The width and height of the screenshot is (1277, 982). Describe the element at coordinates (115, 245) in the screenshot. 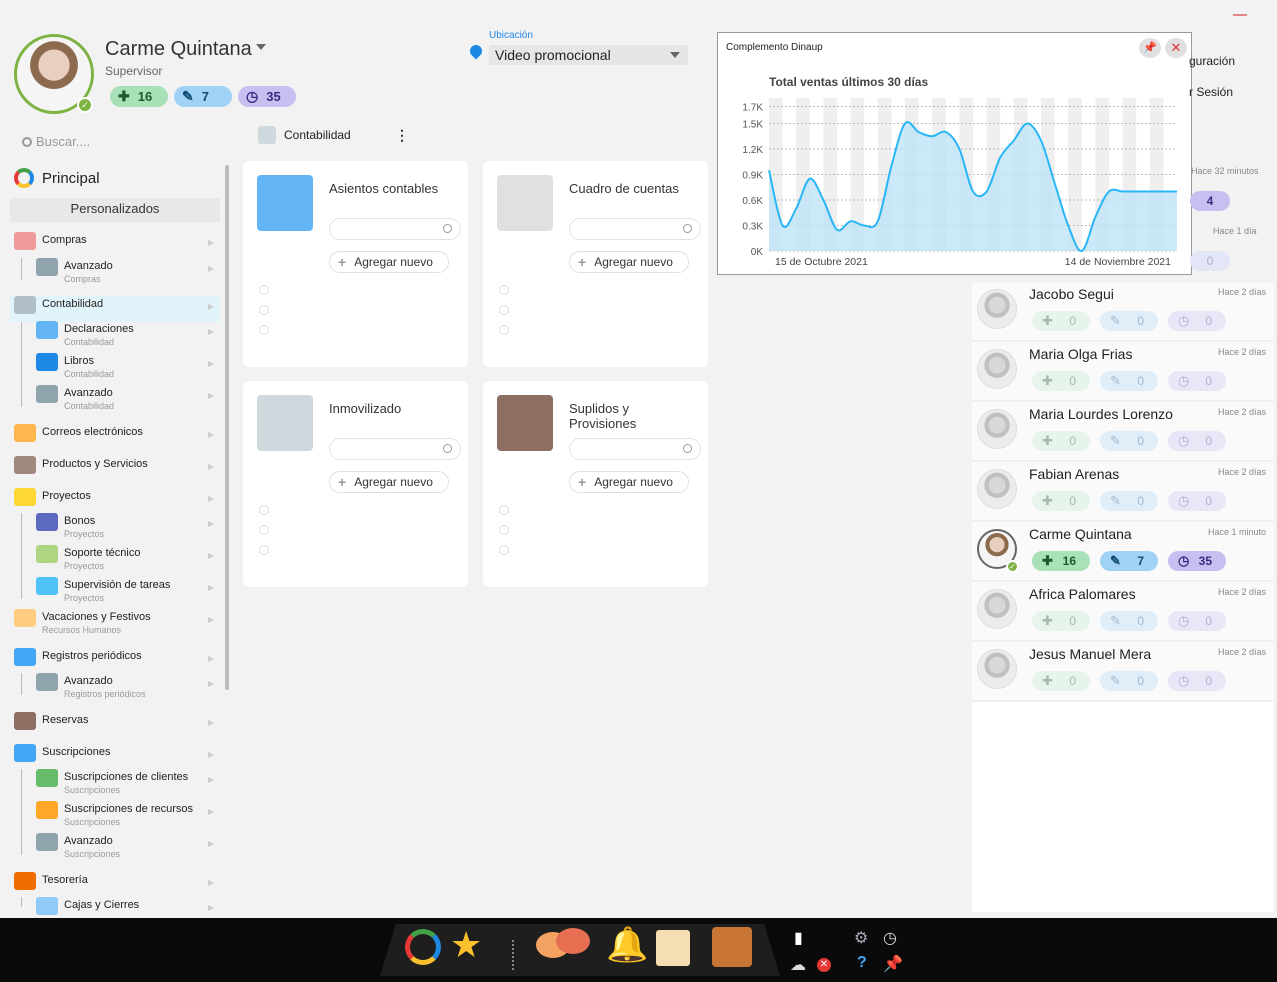

I see `sidebar-item: Compras ▶` at that location.